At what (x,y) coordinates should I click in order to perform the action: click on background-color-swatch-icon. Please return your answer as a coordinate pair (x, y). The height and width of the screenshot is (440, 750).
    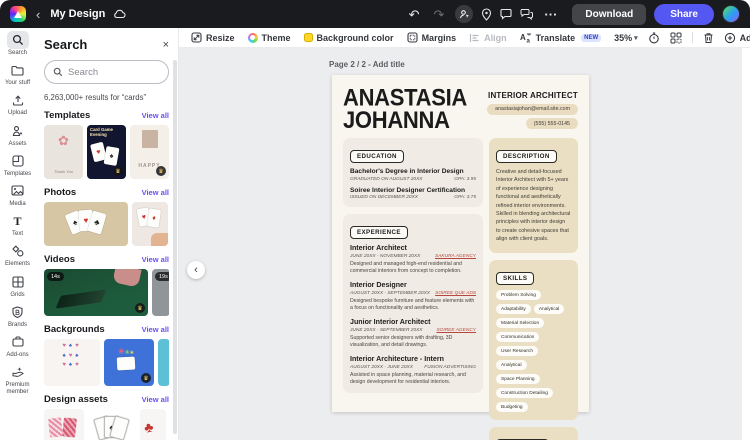
    Looking at the image, I should click on (308, 37).